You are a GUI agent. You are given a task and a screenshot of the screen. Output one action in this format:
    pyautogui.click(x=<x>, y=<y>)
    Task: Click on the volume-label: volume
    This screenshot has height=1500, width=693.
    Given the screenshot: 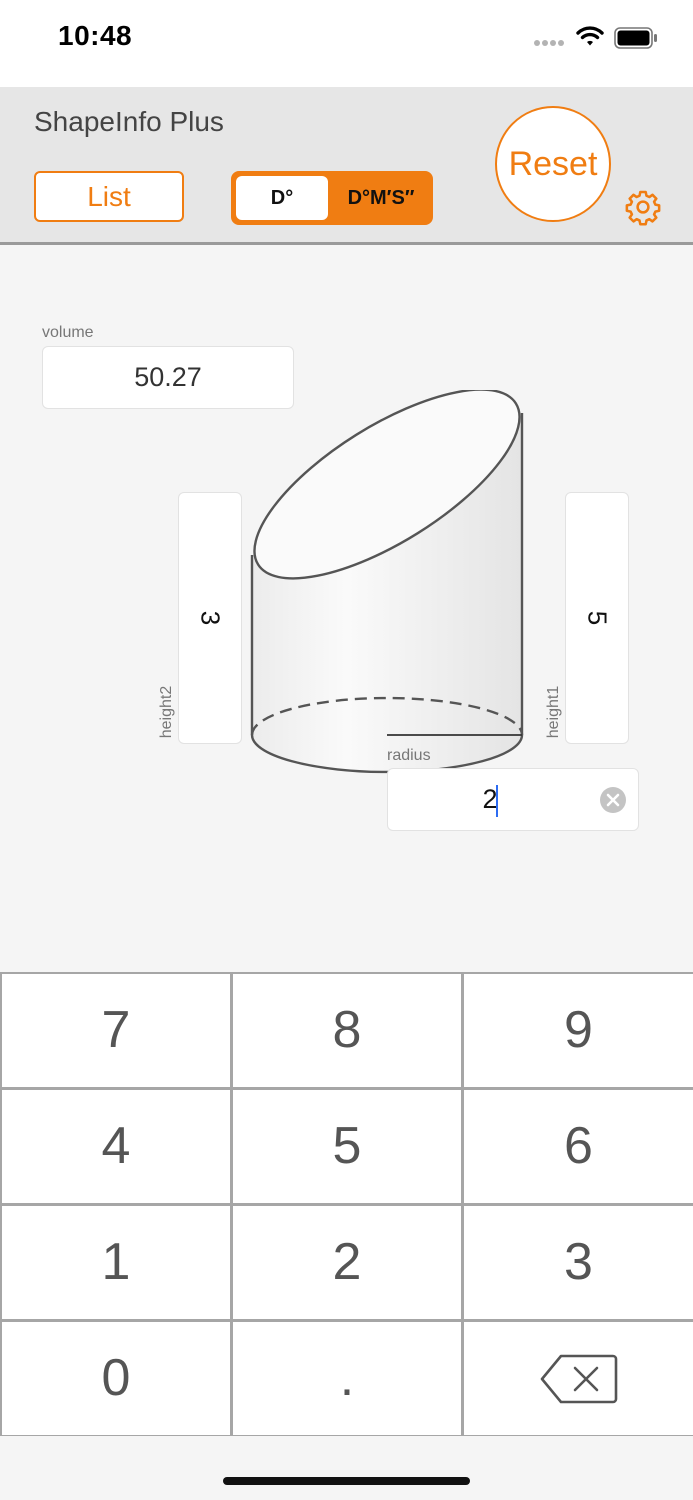 What is the action you would take?
    pyautogui.click(x=68, y=332)
    